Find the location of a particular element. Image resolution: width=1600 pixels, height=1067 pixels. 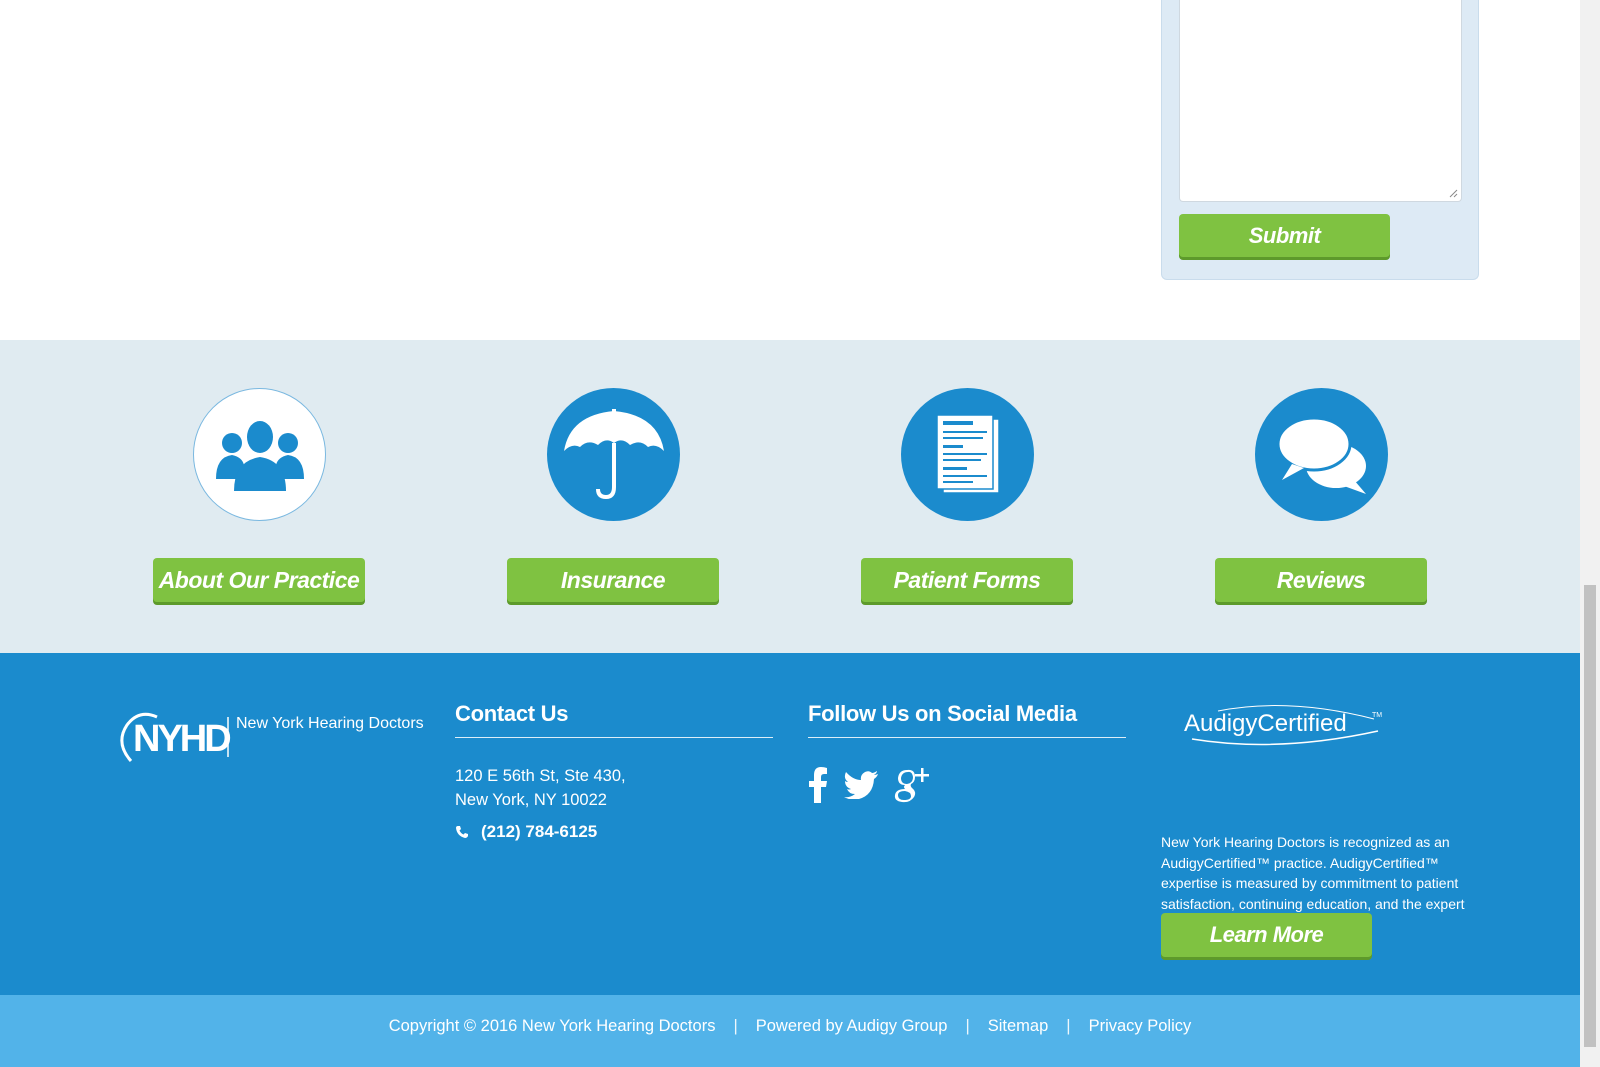

chat-bubbles-icon is located at coordinates (1321, 455).